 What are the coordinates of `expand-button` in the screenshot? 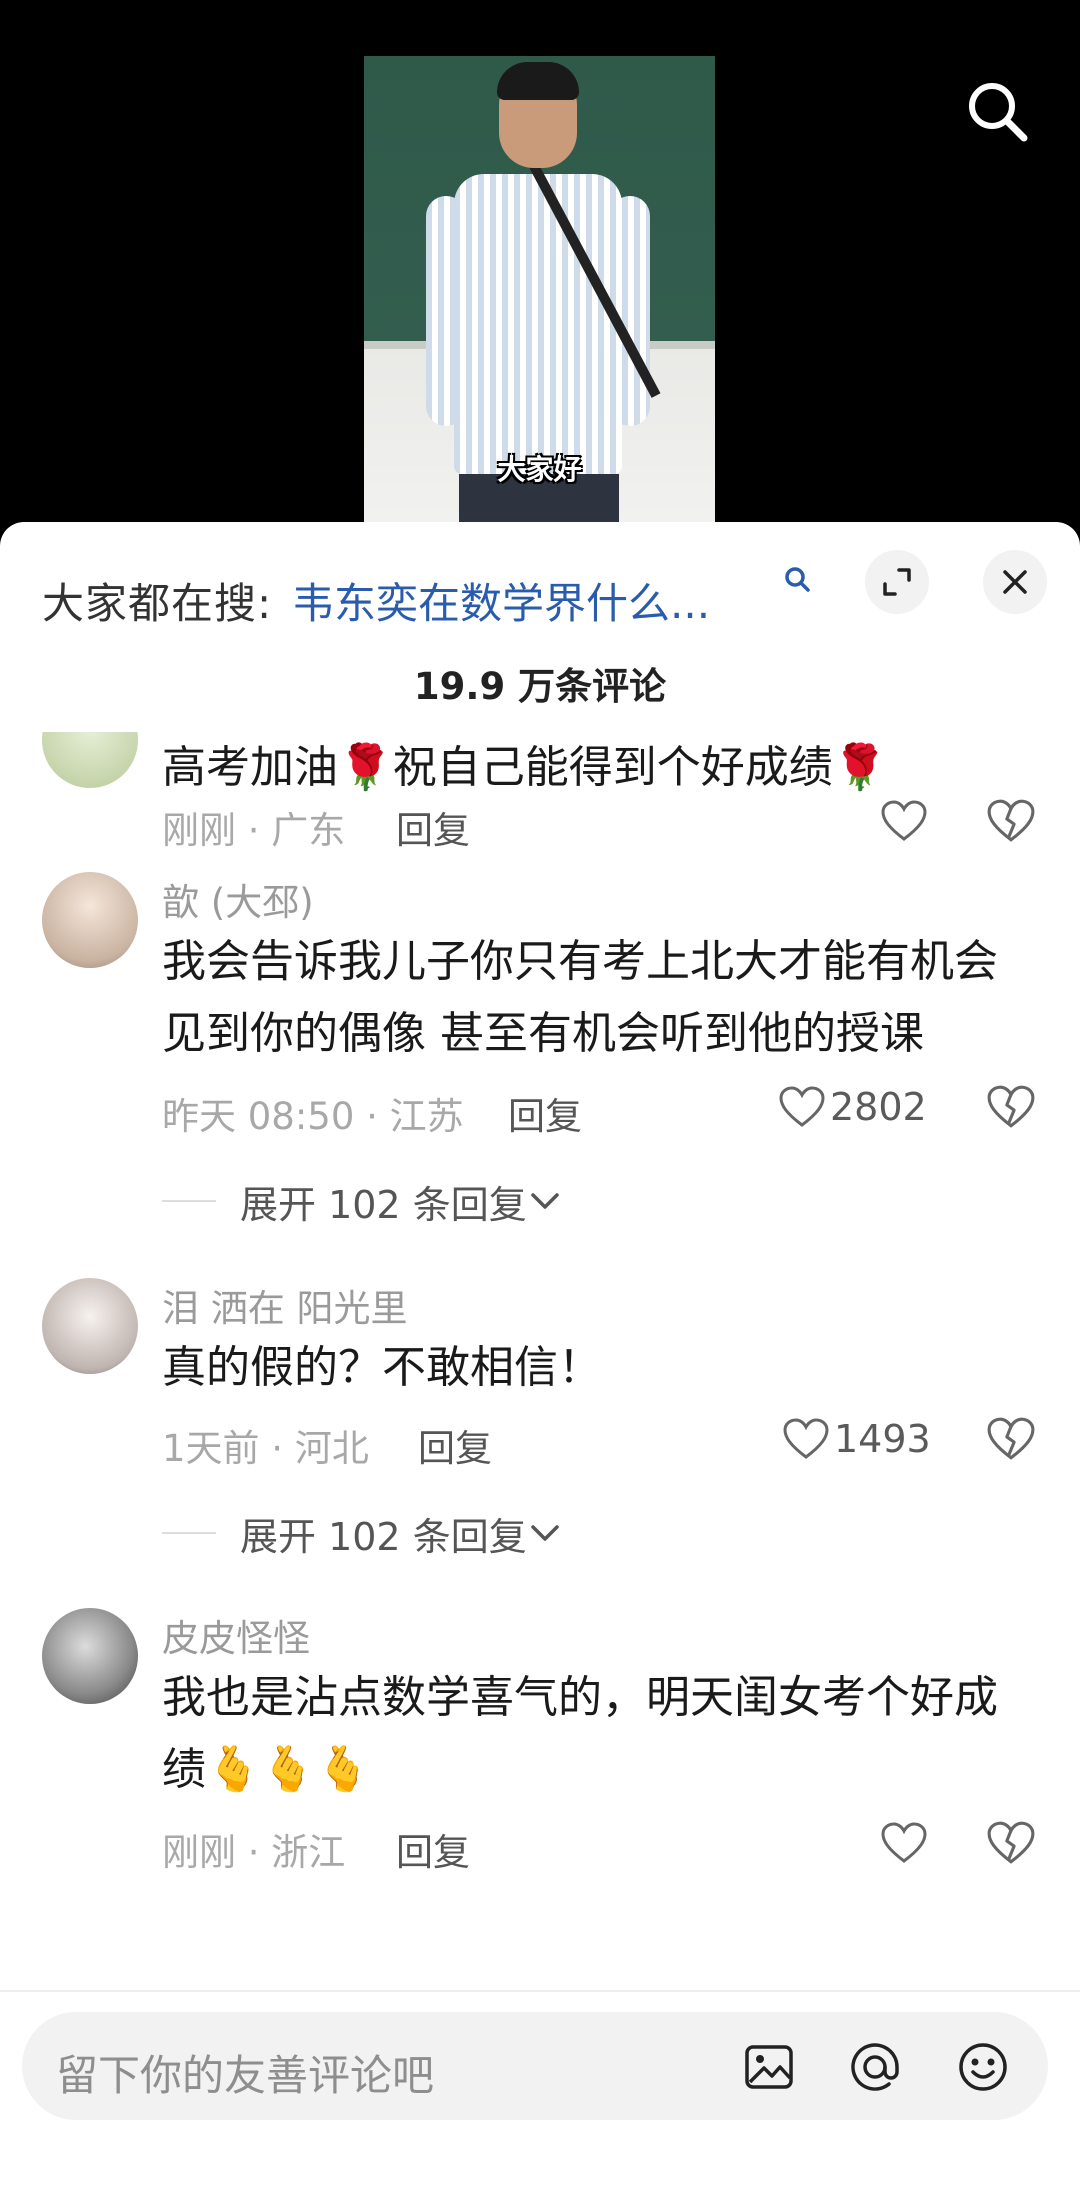 It's located at (897, 582).